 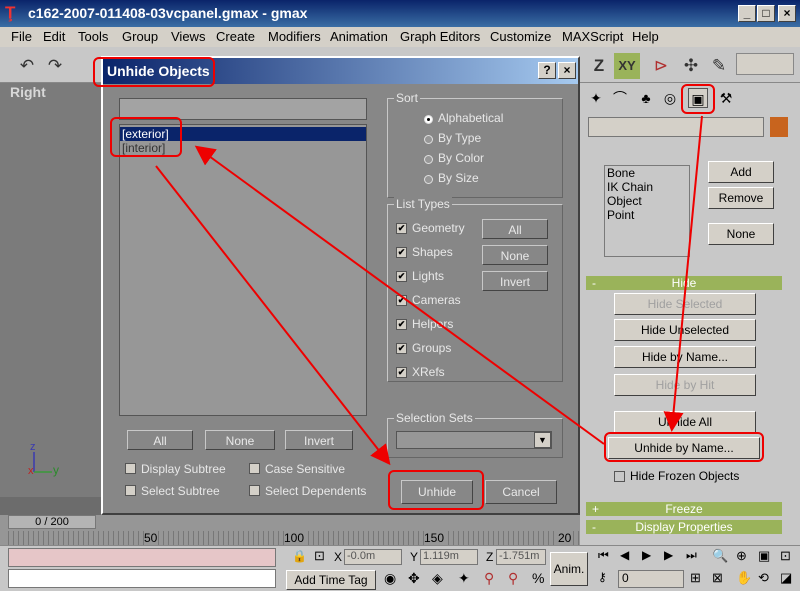 What do you see at coordinates (683, 273) in the screenshot?
I see `arrow-display-to-unhide` at bounding box center [683, 273].